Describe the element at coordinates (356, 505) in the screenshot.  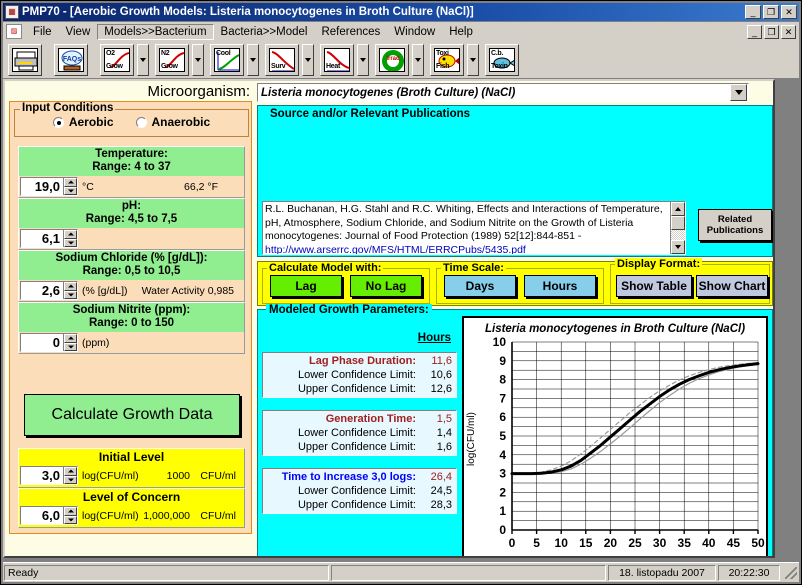
I see `tti-ucl-label: Upper Confidence Limit:` at that location.